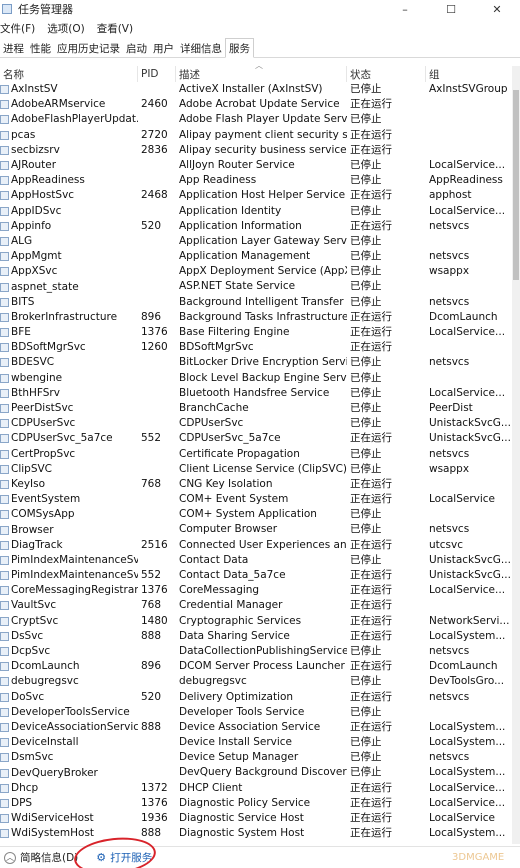 The width and height of the screenshot is (520, 868). I want to click on table-row: BDSoftMgrSvc 1260 BDSoftMgrSvc 正在运行, so click(256, 347).